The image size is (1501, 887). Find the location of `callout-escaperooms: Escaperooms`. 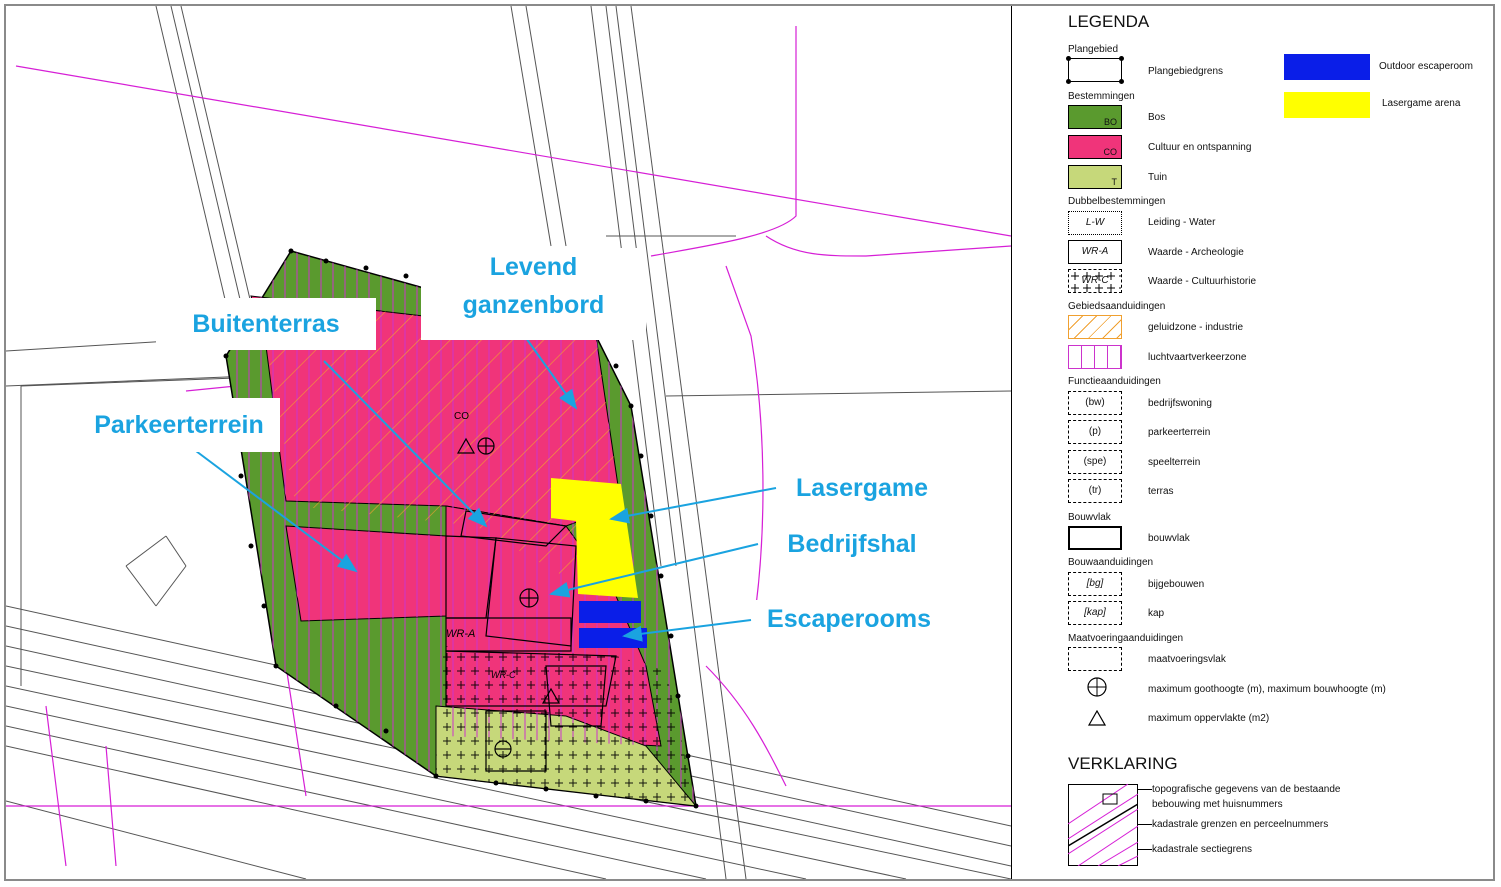

callout-escaperooms: Escaperooms is located at coordinates (849, 620).